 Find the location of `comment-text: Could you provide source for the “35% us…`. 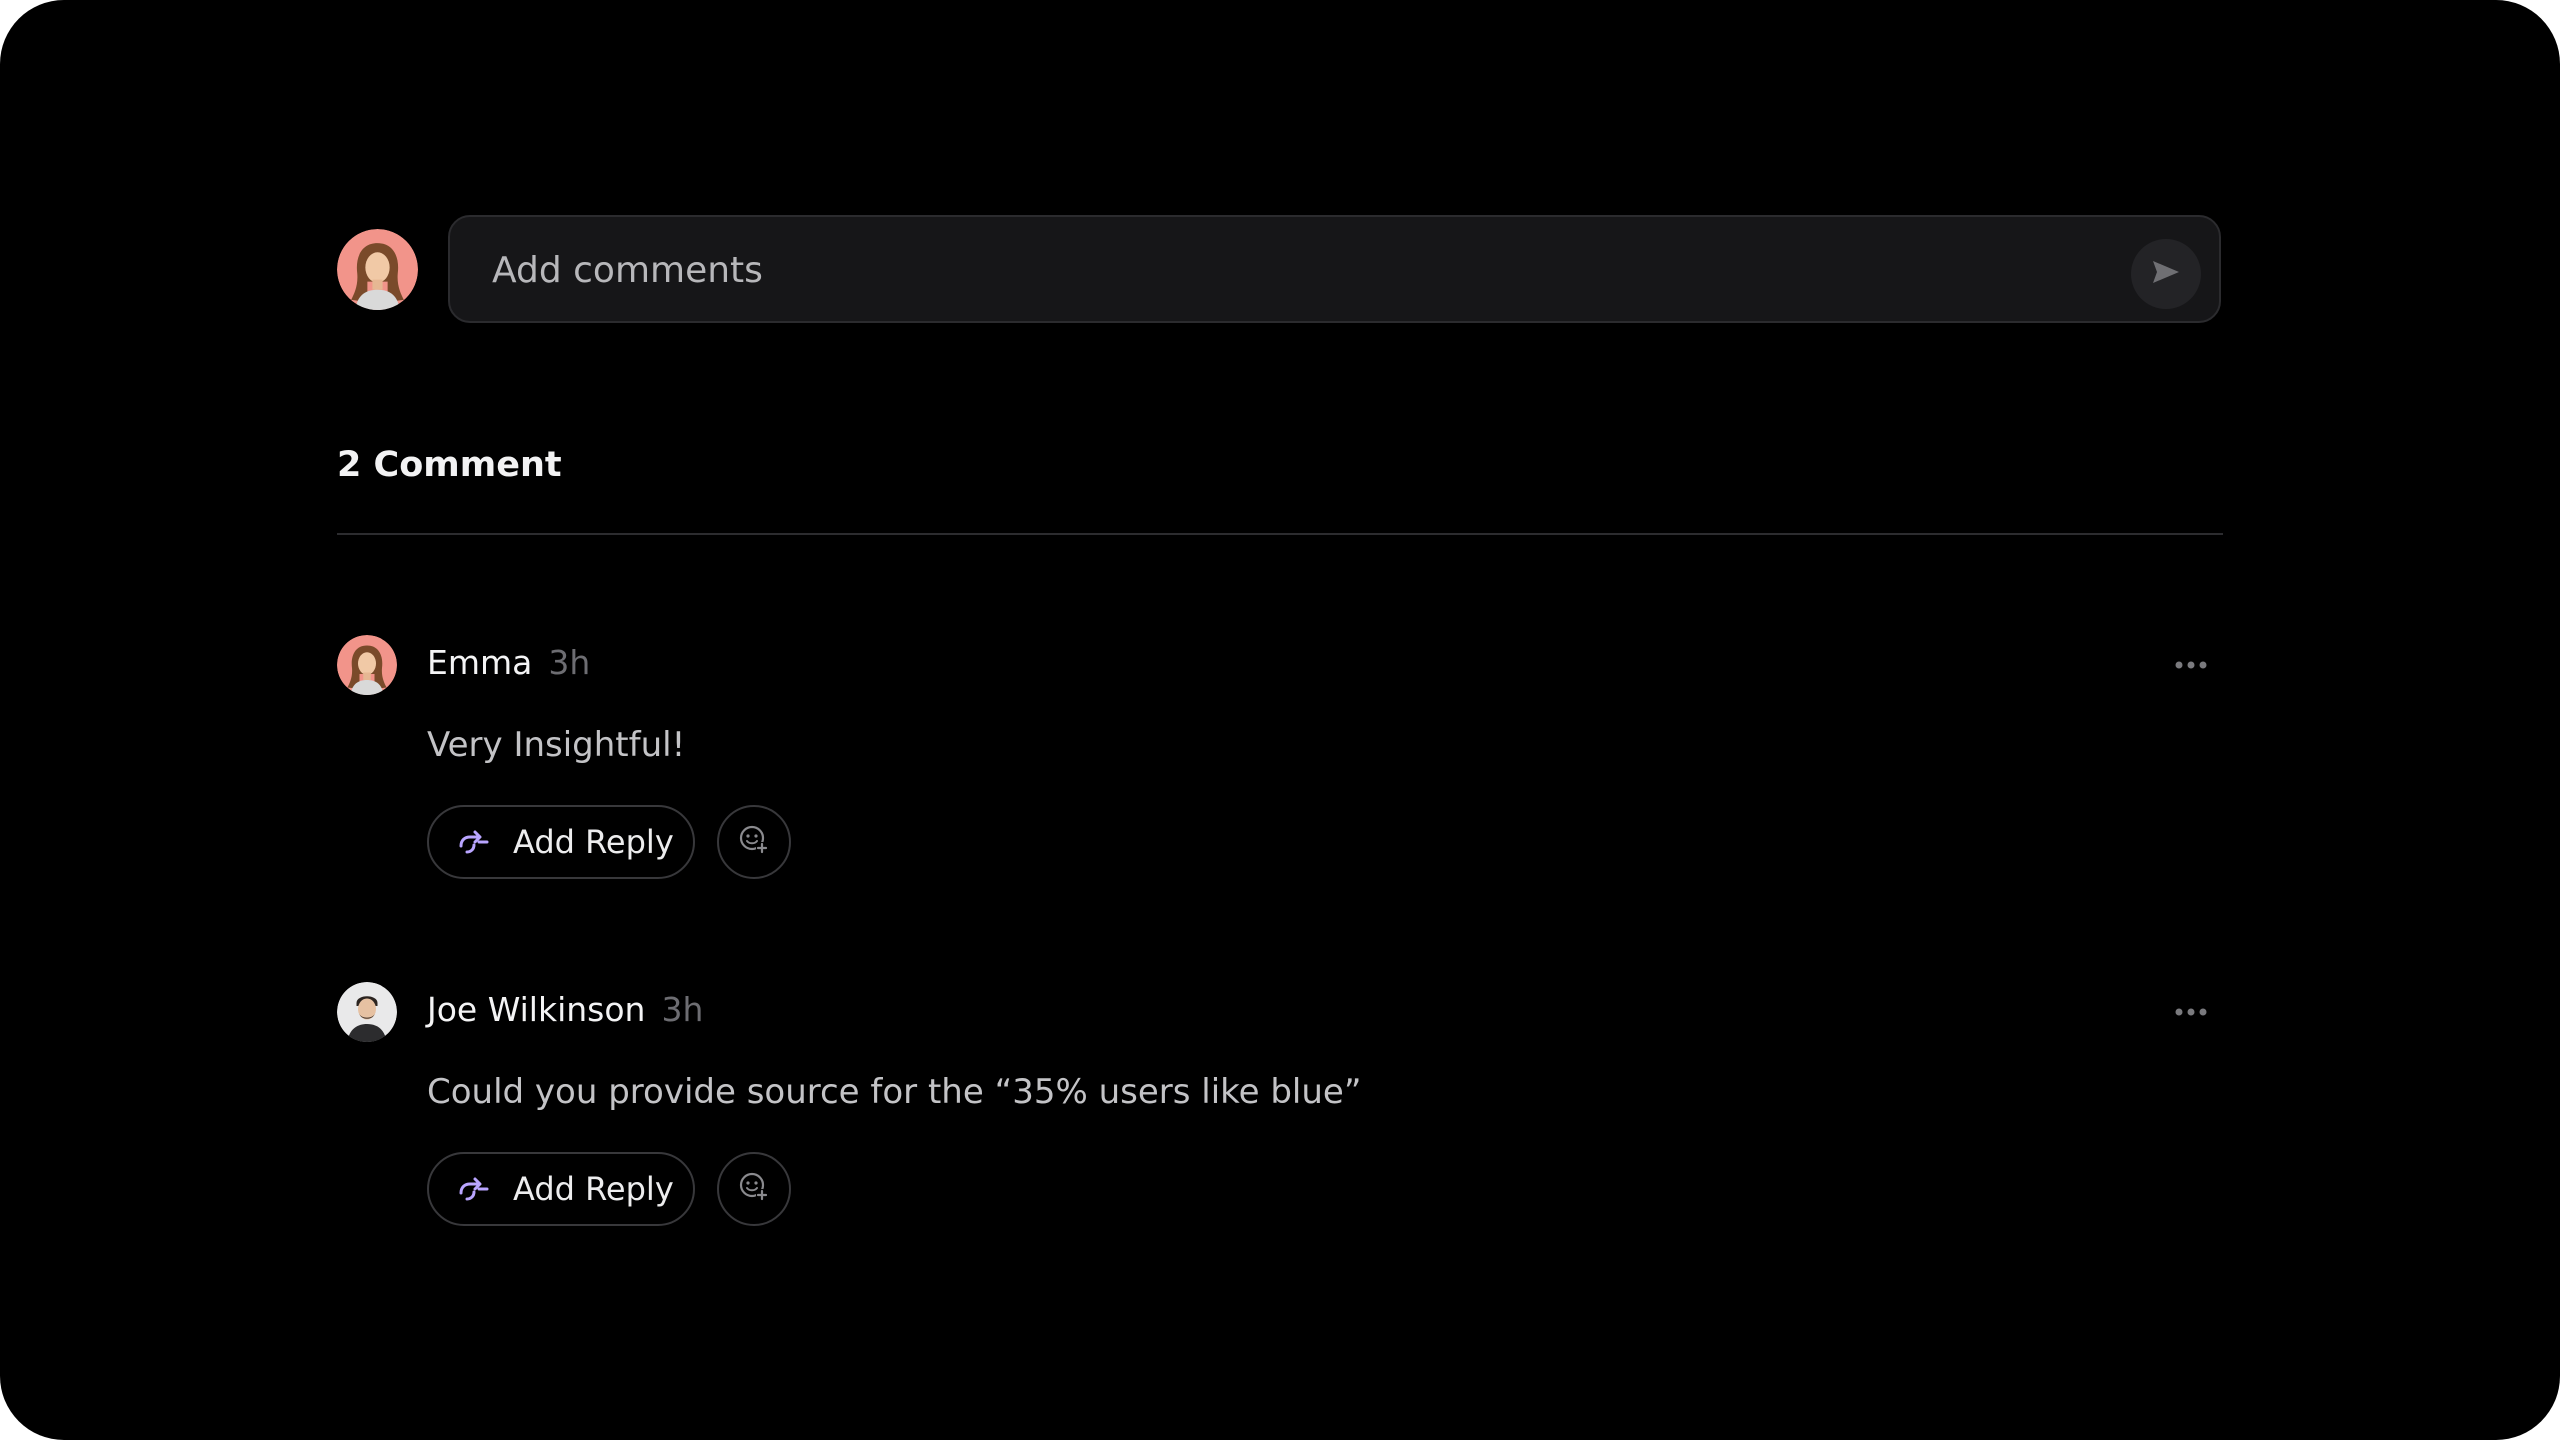

comment-text: Could you provide source for the “35% us… is located at coordinates (894, 1092).